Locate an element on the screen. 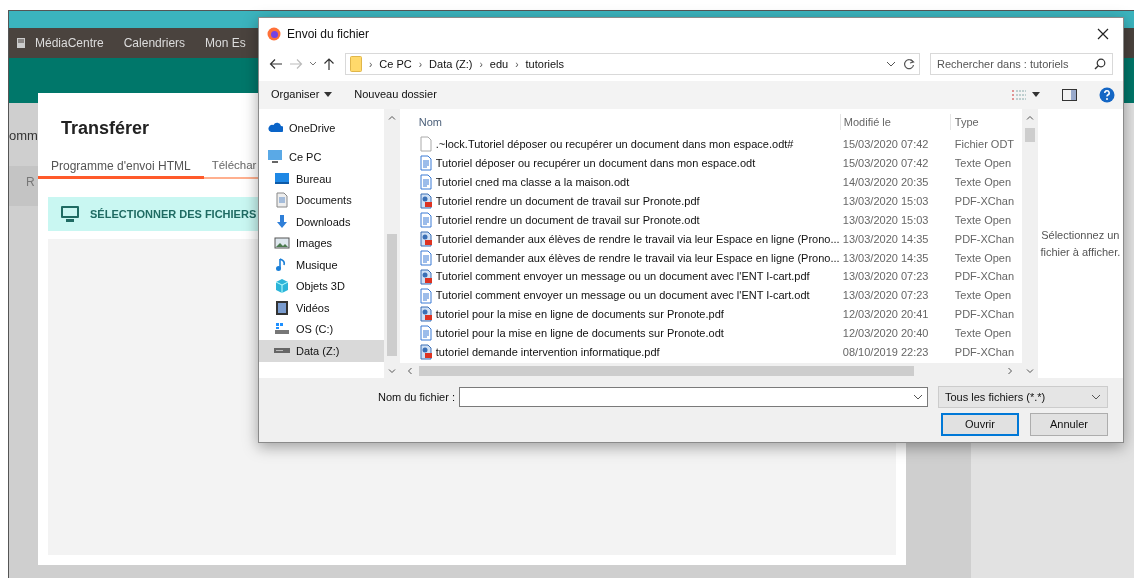 This screenshot has width=1134, height=578. nav-link: Calendriers is located at coordinates (154, 43).